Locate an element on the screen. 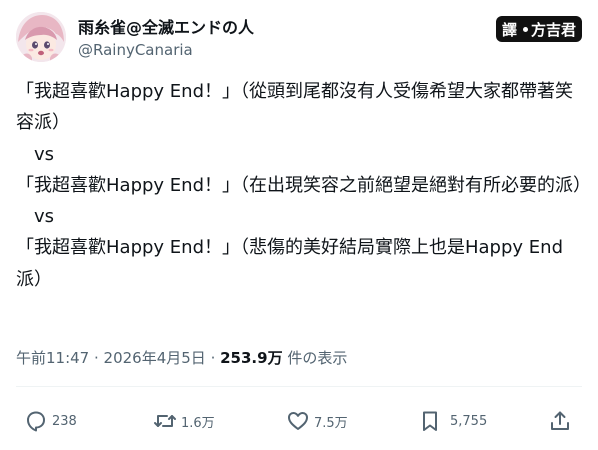  retweet-button: 1.6万 is located at coordinates (184, 421).